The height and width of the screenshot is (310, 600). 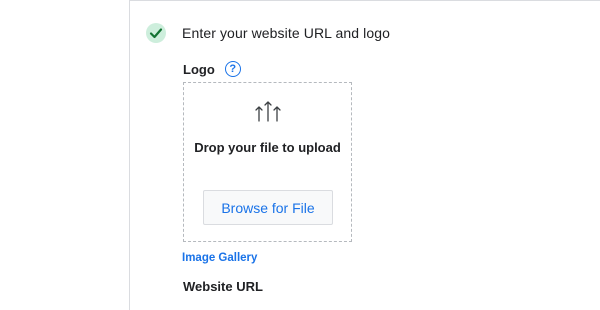 I want to click on question-mark-icon: ?, so click(x=232, y=69).